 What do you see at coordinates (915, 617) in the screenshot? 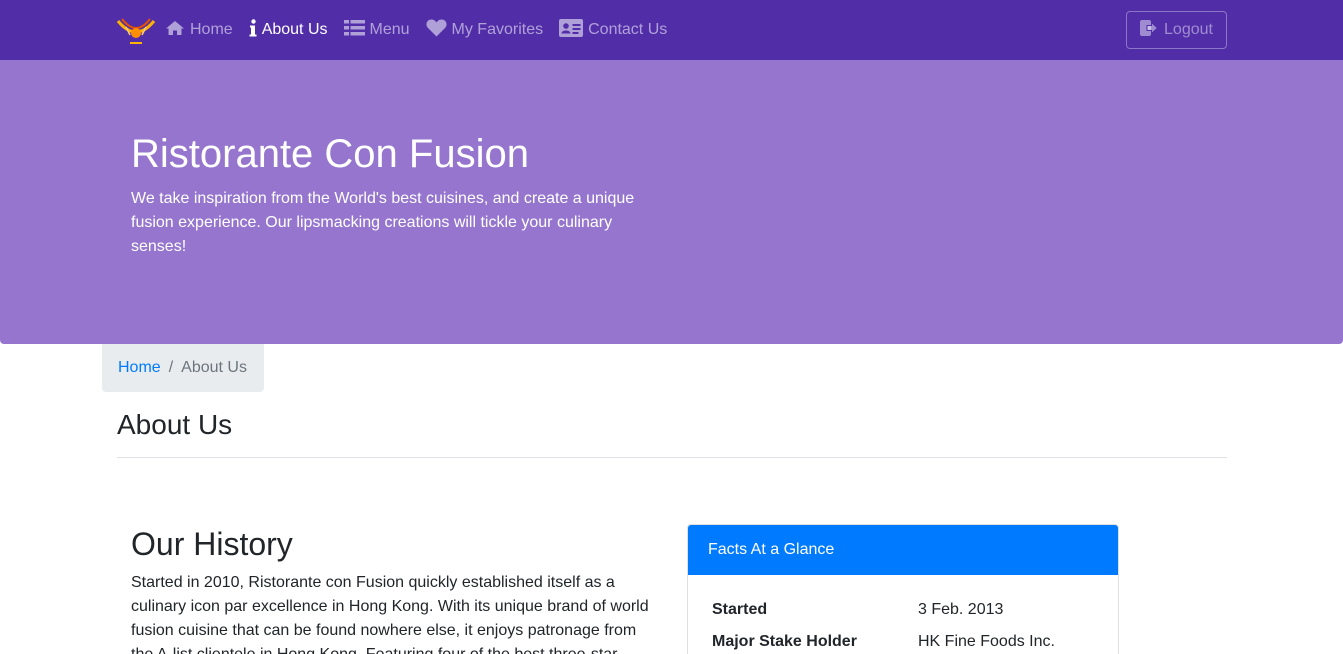
I see `fact-row: Started 3 Feb. 2013` at bounding box center [915, 617].